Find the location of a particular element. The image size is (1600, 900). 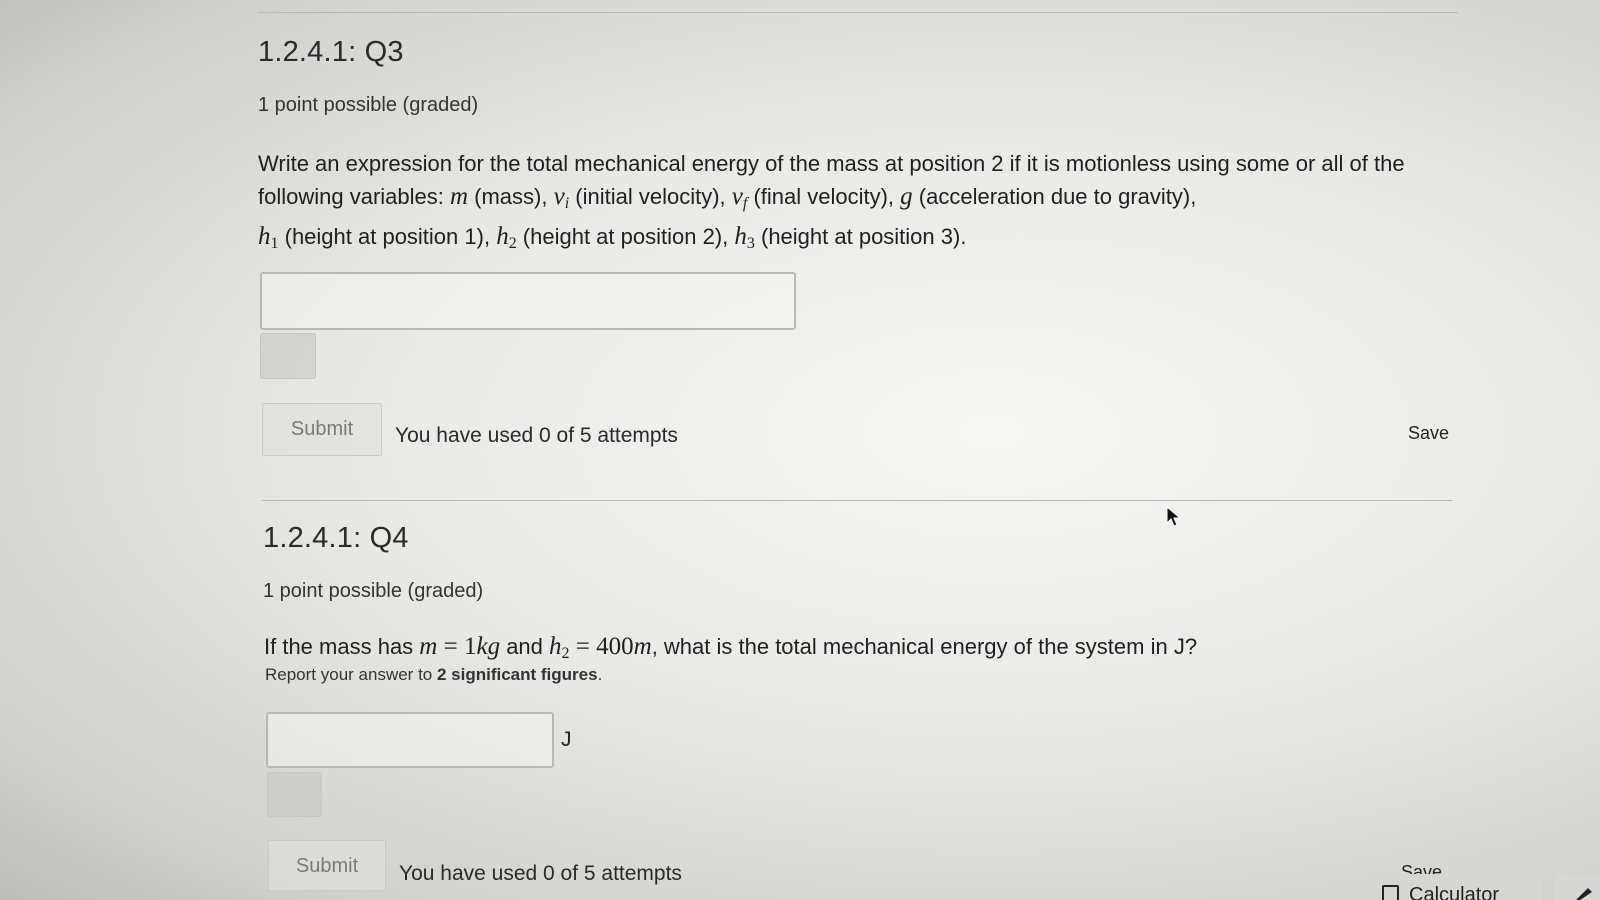

attempts-text-q4: You have used 0 of 5 attempts is located at coordinates (540, 873).